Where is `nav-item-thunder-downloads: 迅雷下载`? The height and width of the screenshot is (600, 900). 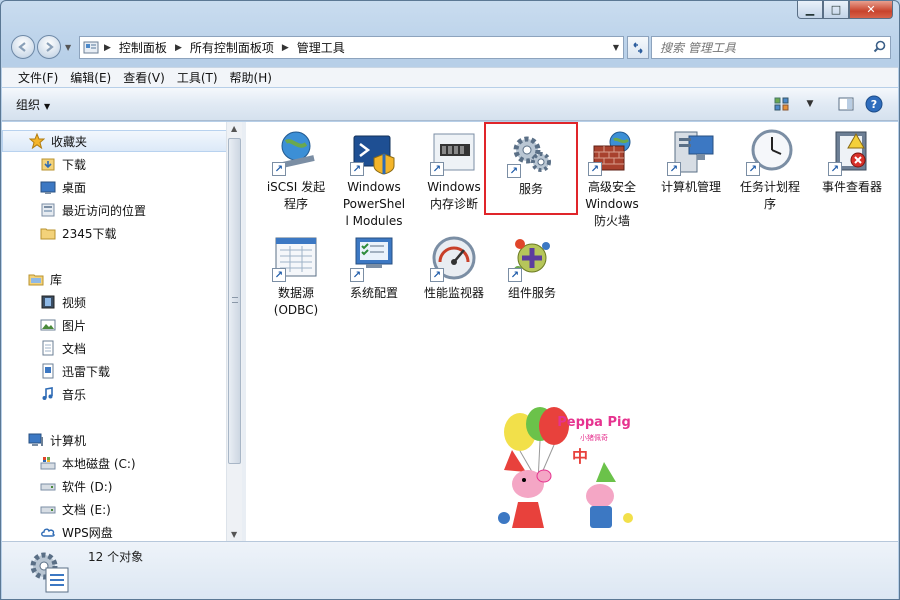 nav-item-thunder-downloads: 迅雷下载 is located at coordinates (115, 371).